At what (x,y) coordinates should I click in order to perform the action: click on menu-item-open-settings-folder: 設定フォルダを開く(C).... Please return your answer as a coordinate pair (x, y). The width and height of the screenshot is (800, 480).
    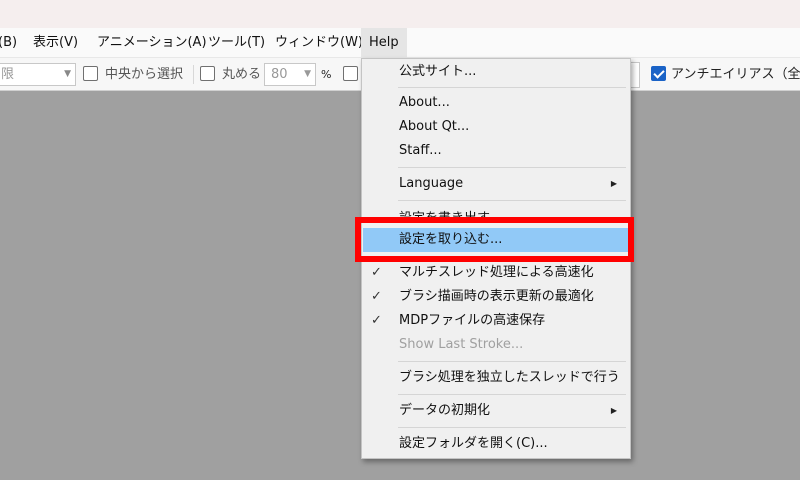
    Looking at the image, I should click on (496, 444).